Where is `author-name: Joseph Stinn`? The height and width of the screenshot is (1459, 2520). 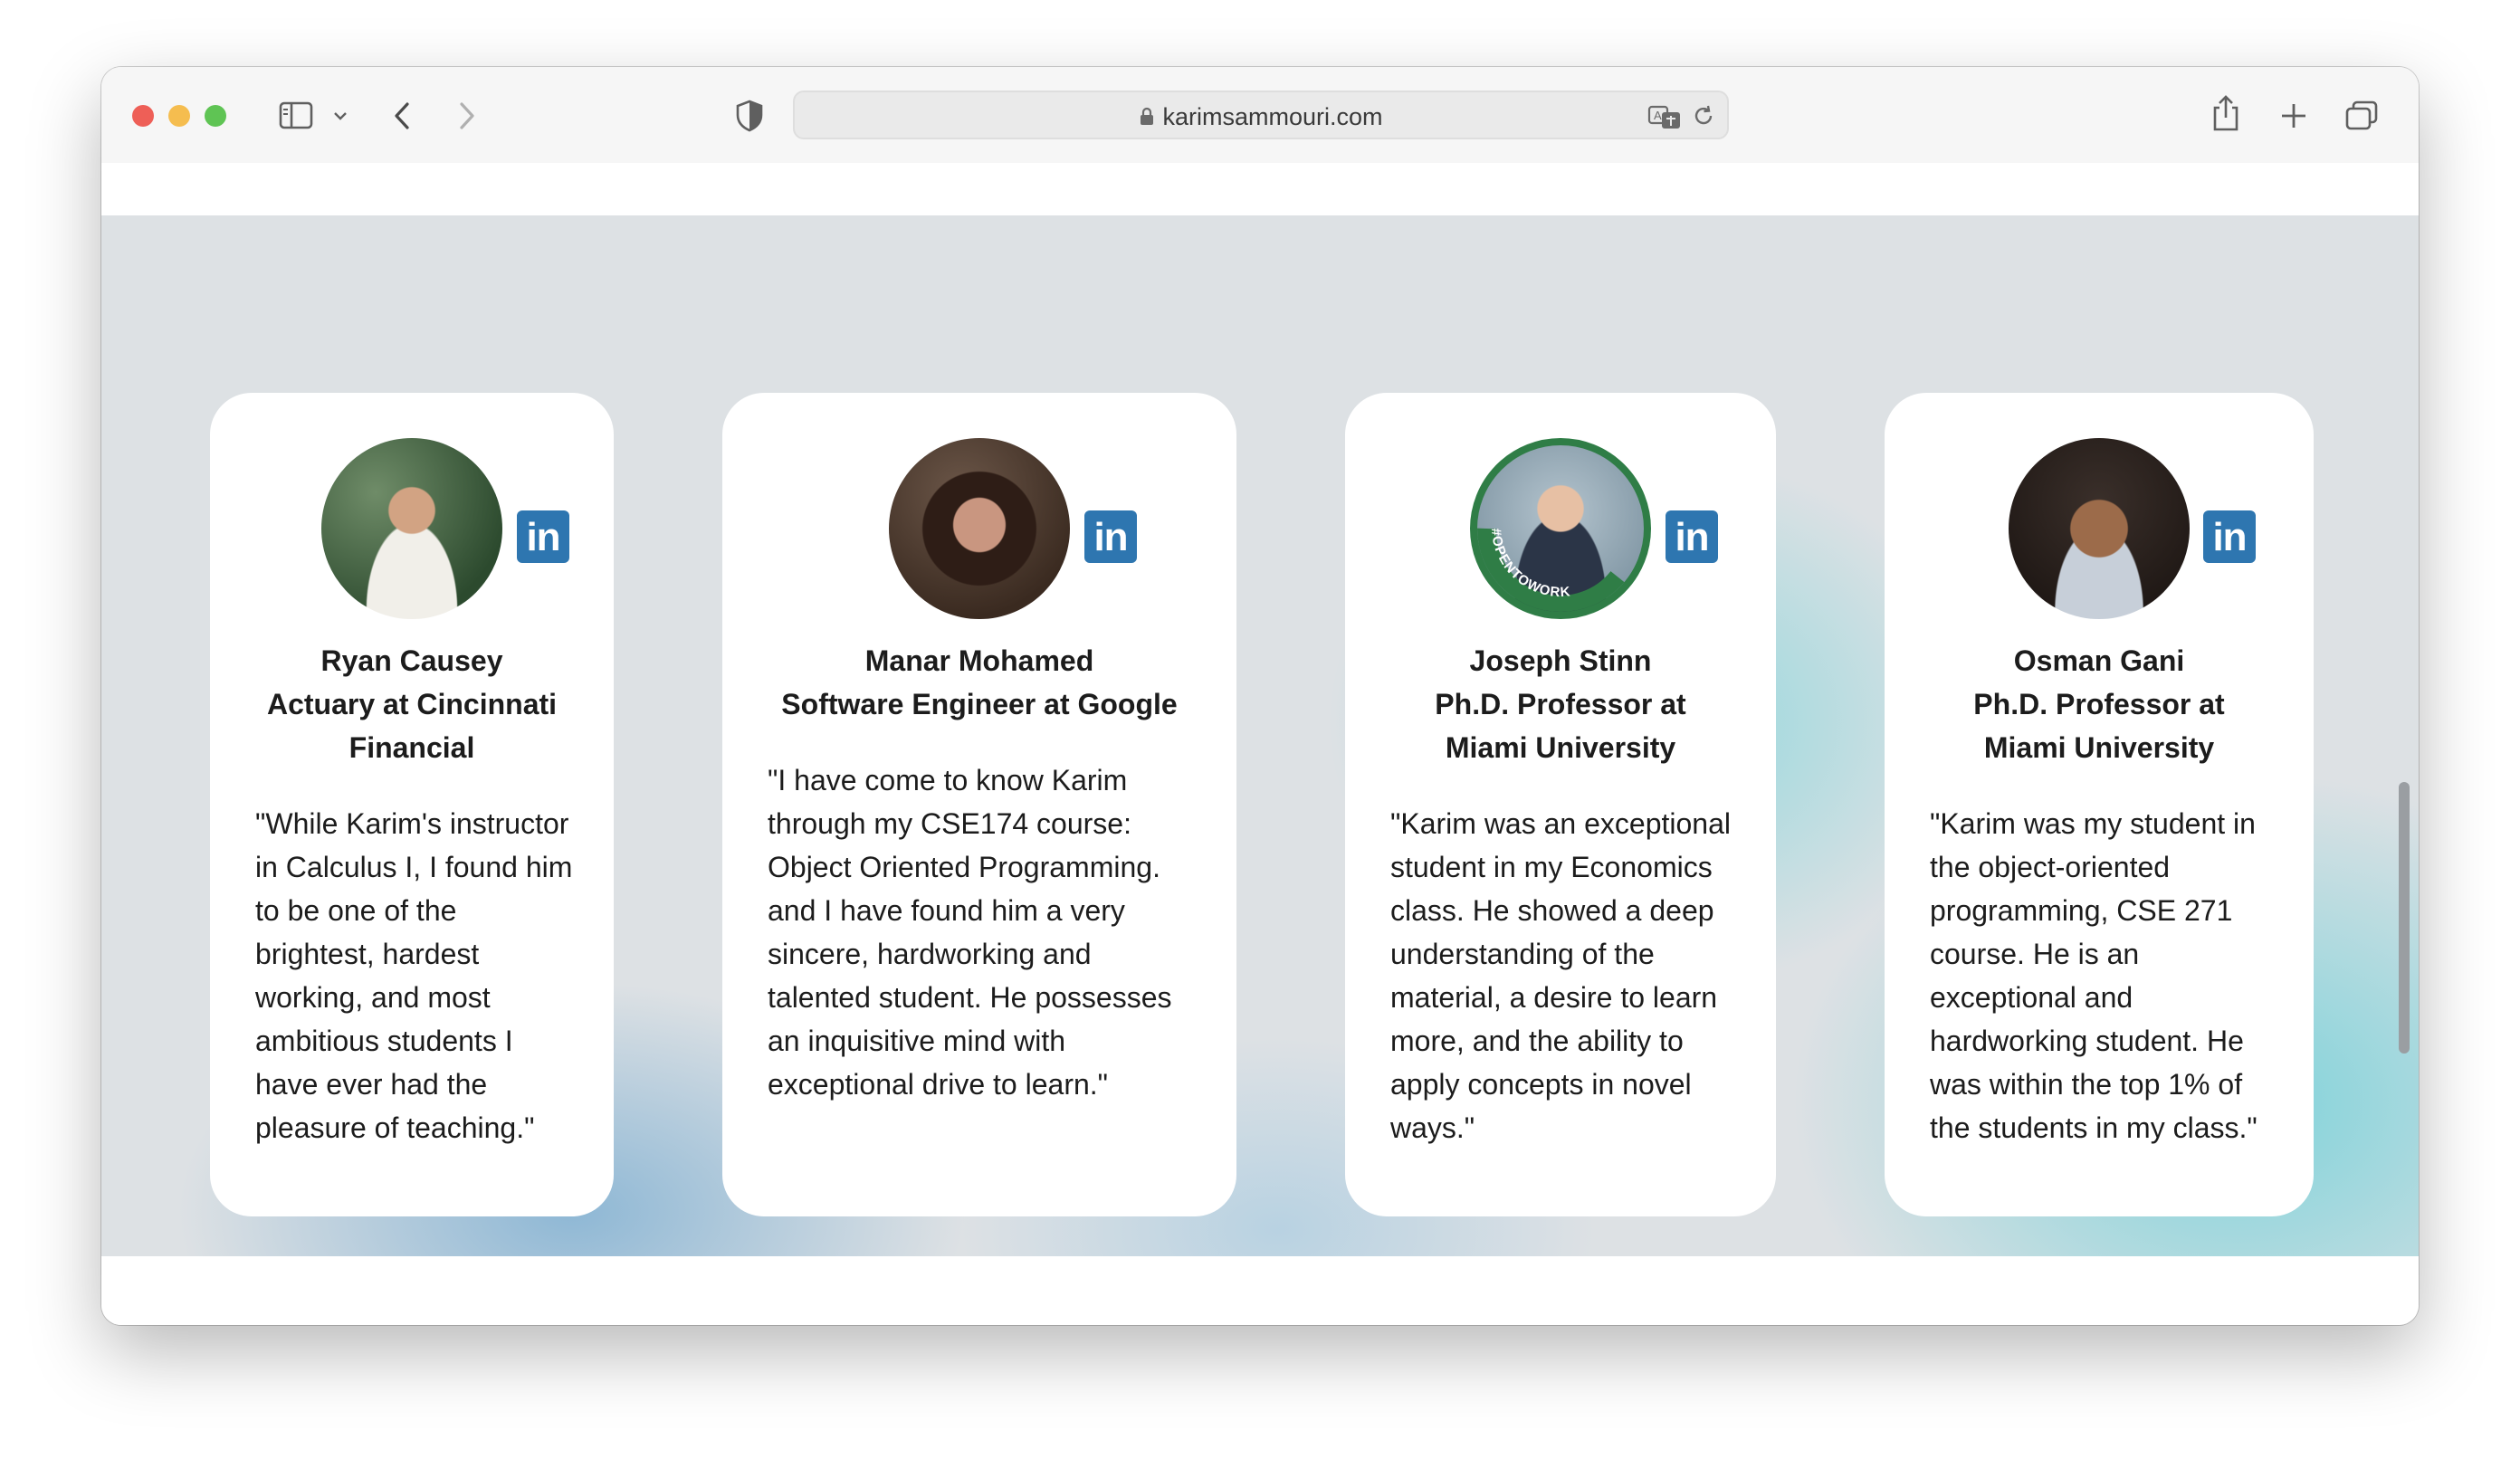 author-name: Joseph Stinn is located at coordinates (1560, 660).